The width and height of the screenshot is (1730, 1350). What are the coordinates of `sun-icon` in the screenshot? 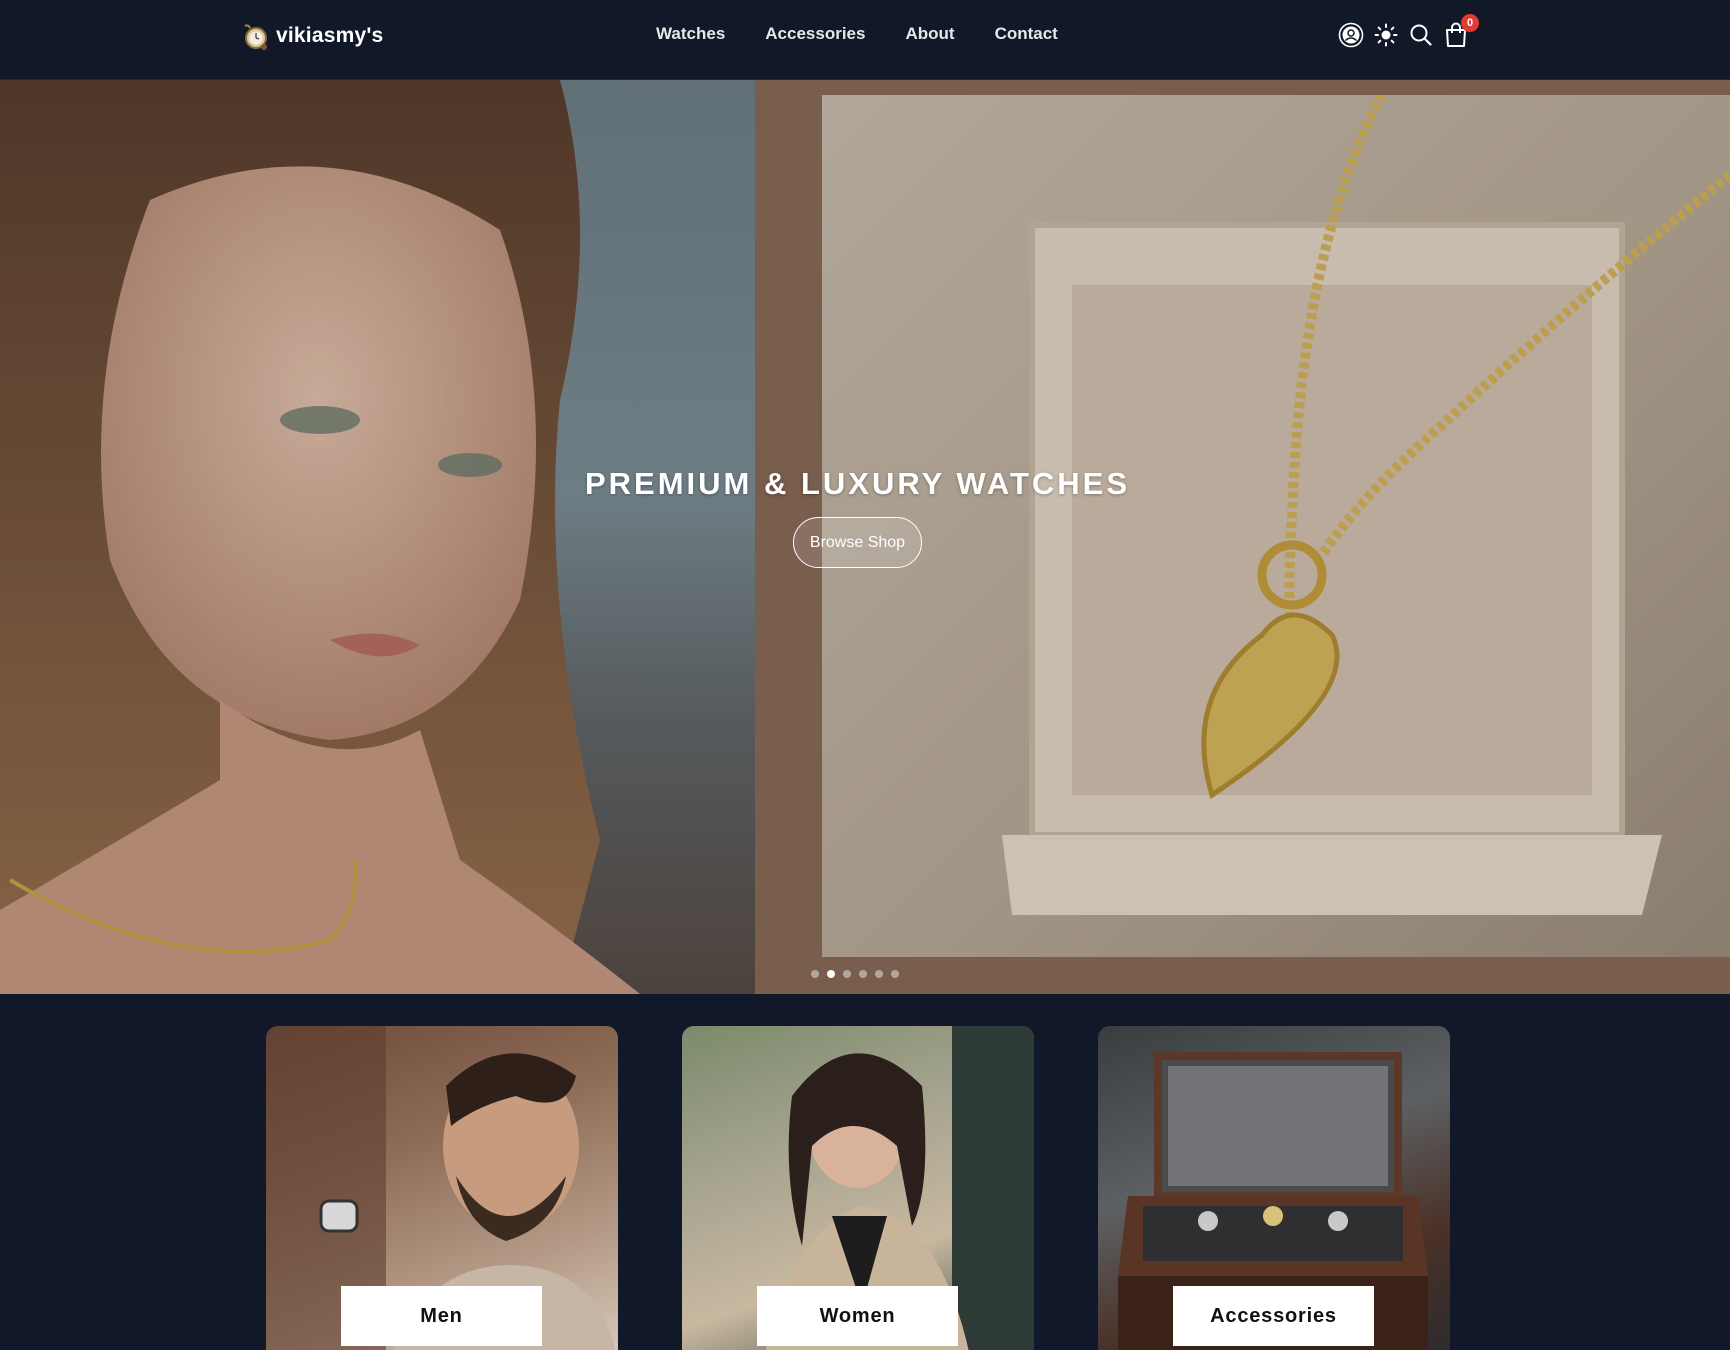 It's located at (1386, 35).